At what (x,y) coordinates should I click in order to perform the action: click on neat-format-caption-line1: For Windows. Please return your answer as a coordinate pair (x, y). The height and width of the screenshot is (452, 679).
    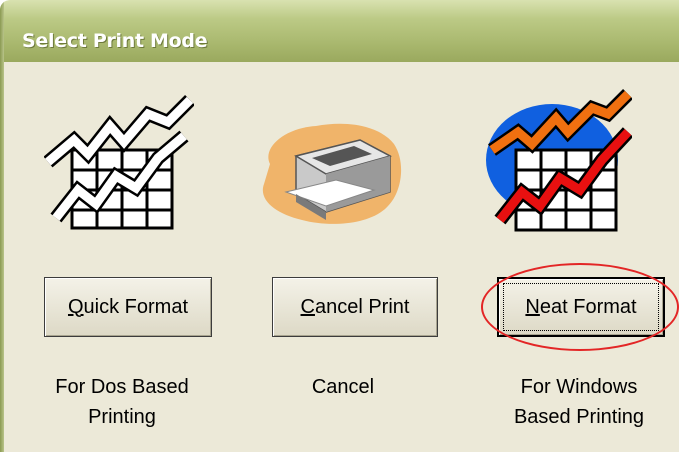
    Looking at the image, I should click on (579, 387).